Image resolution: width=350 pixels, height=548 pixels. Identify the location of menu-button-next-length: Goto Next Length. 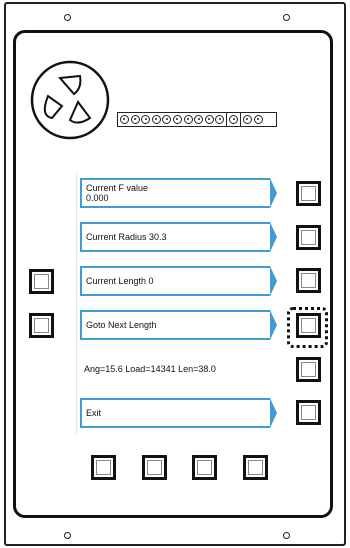
(180, 329).